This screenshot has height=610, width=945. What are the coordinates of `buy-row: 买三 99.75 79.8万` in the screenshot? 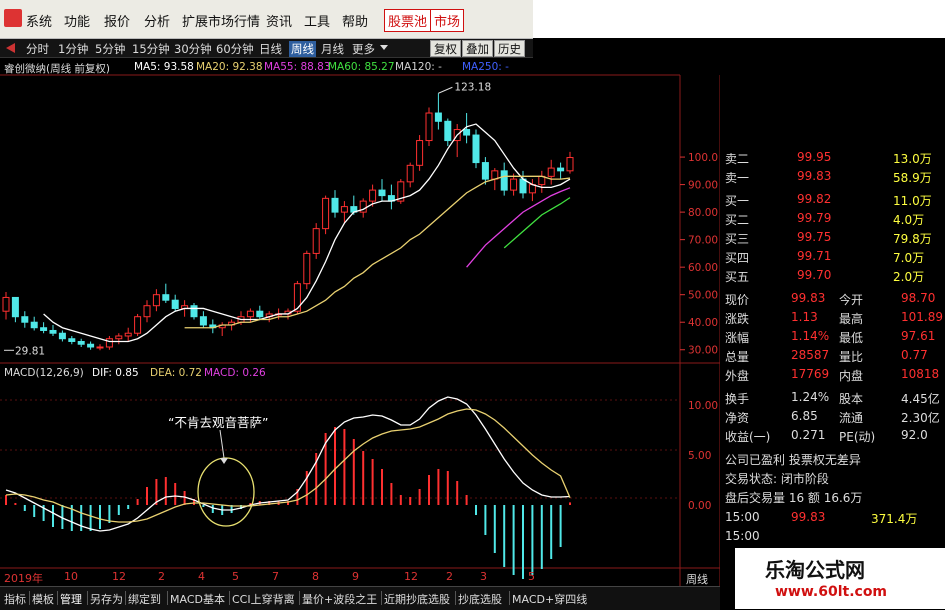 It's located at (833, 237).